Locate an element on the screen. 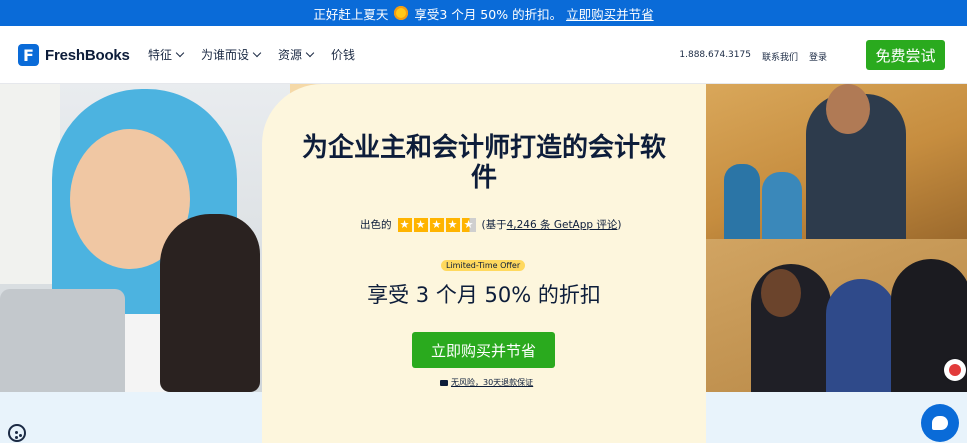 This screenshot has height=443, width=967. chat-button is located at coordinates (940, 423).